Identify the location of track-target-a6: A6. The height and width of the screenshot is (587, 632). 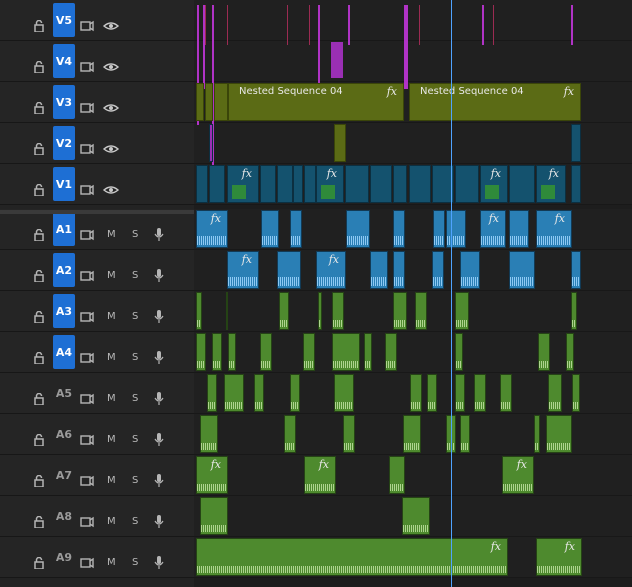
(64, 434).